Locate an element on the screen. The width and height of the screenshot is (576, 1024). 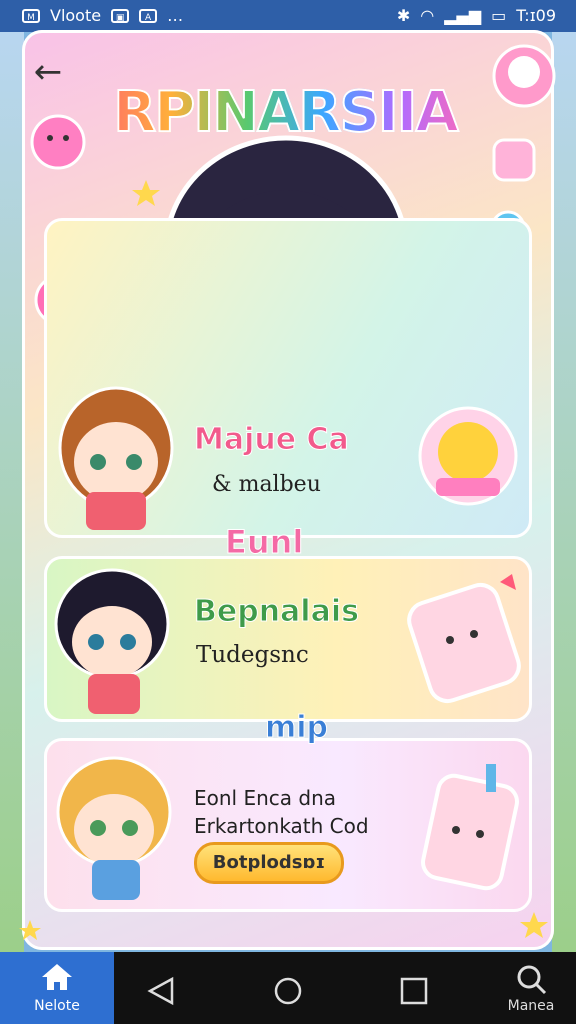
avatar-brown-hair is located at coordinates (116, 458).